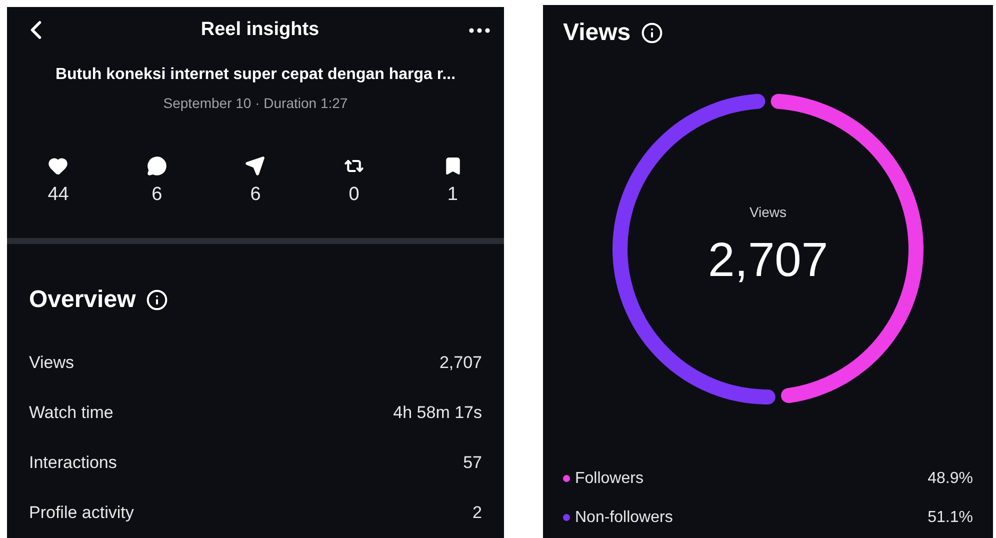 Image resolution: width=996 pixels, height=538 pixels. I want to click on metric-label: Interactions, so click(73, 463).